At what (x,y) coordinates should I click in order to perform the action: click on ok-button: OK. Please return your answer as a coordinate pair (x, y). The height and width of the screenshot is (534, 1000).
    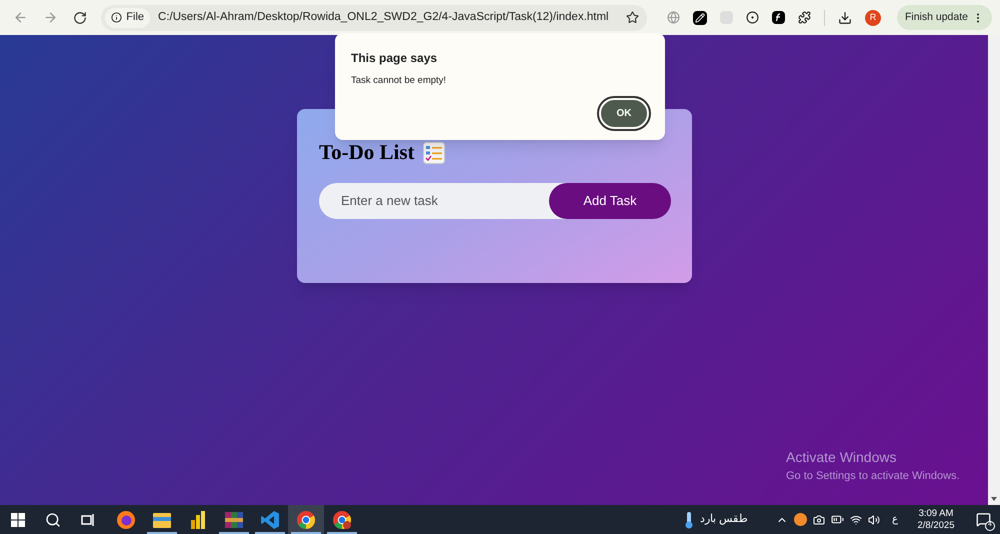
    Looking at the image, I should click on (624, 114).